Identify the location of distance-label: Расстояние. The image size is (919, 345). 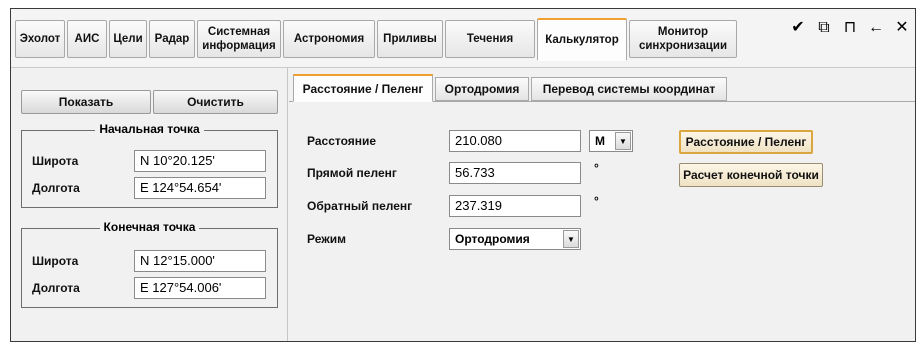
(342, 141).